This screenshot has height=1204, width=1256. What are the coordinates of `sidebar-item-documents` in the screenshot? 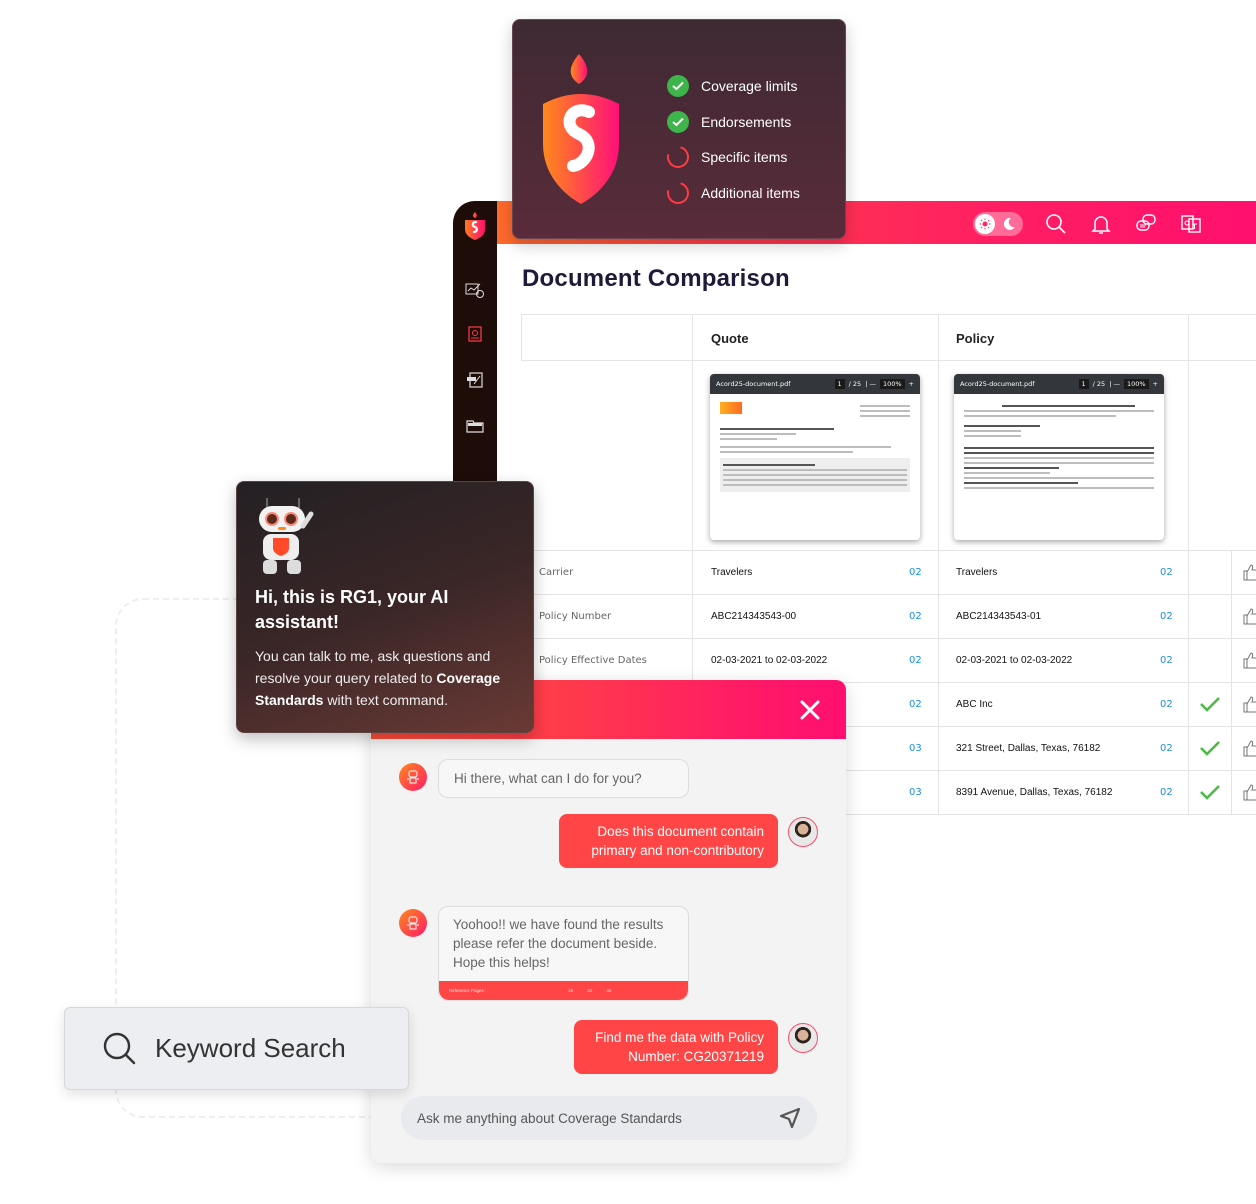 It's located at (475, 334).